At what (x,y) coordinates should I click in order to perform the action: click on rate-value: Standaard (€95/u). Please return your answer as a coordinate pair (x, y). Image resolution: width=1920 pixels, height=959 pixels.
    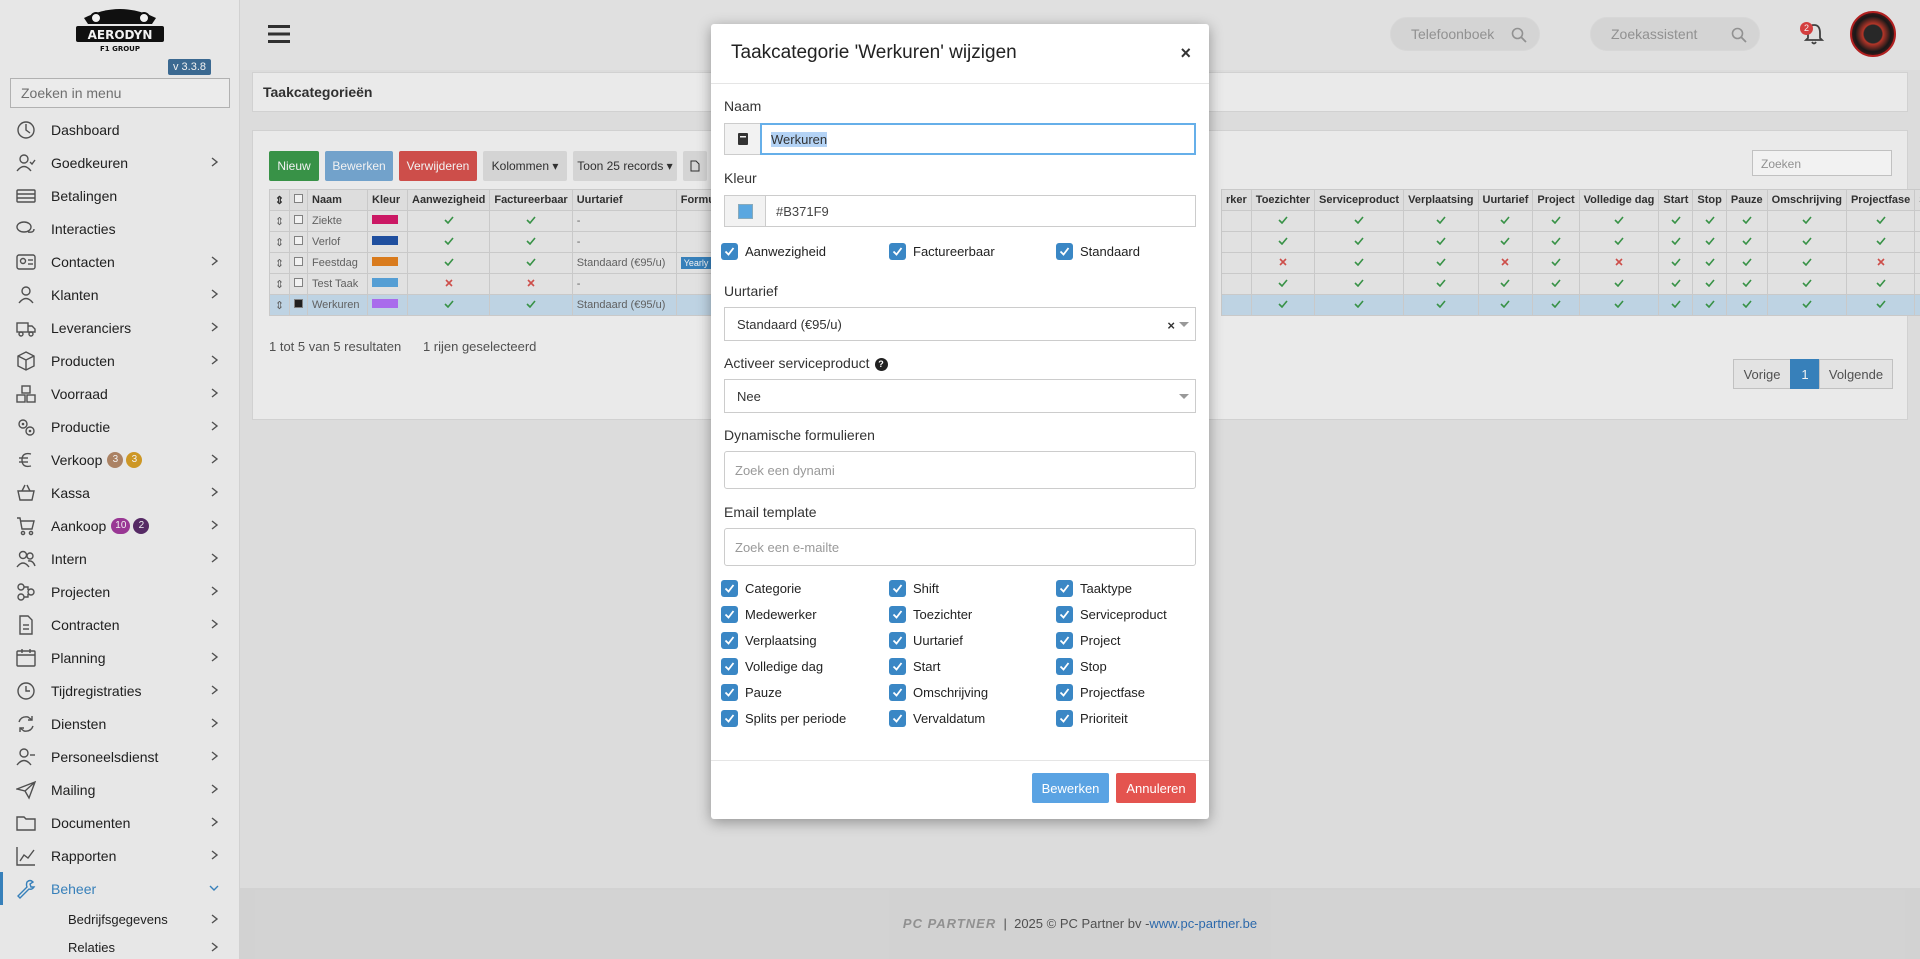
    Looking at the image, I should click on (789, 324).